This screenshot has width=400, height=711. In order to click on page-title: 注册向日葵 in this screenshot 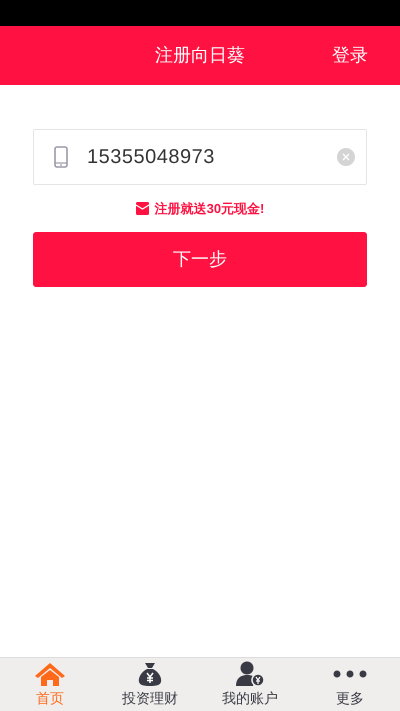, I will do `click(200, 55)`.